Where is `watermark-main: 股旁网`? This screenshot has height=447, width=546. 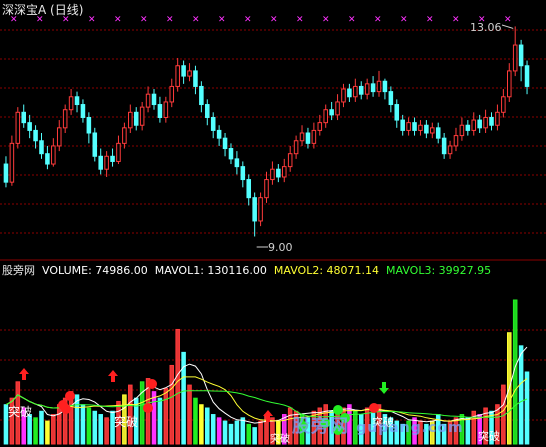
watermark-main: 股旁网 is located at coordinates (320, 426).